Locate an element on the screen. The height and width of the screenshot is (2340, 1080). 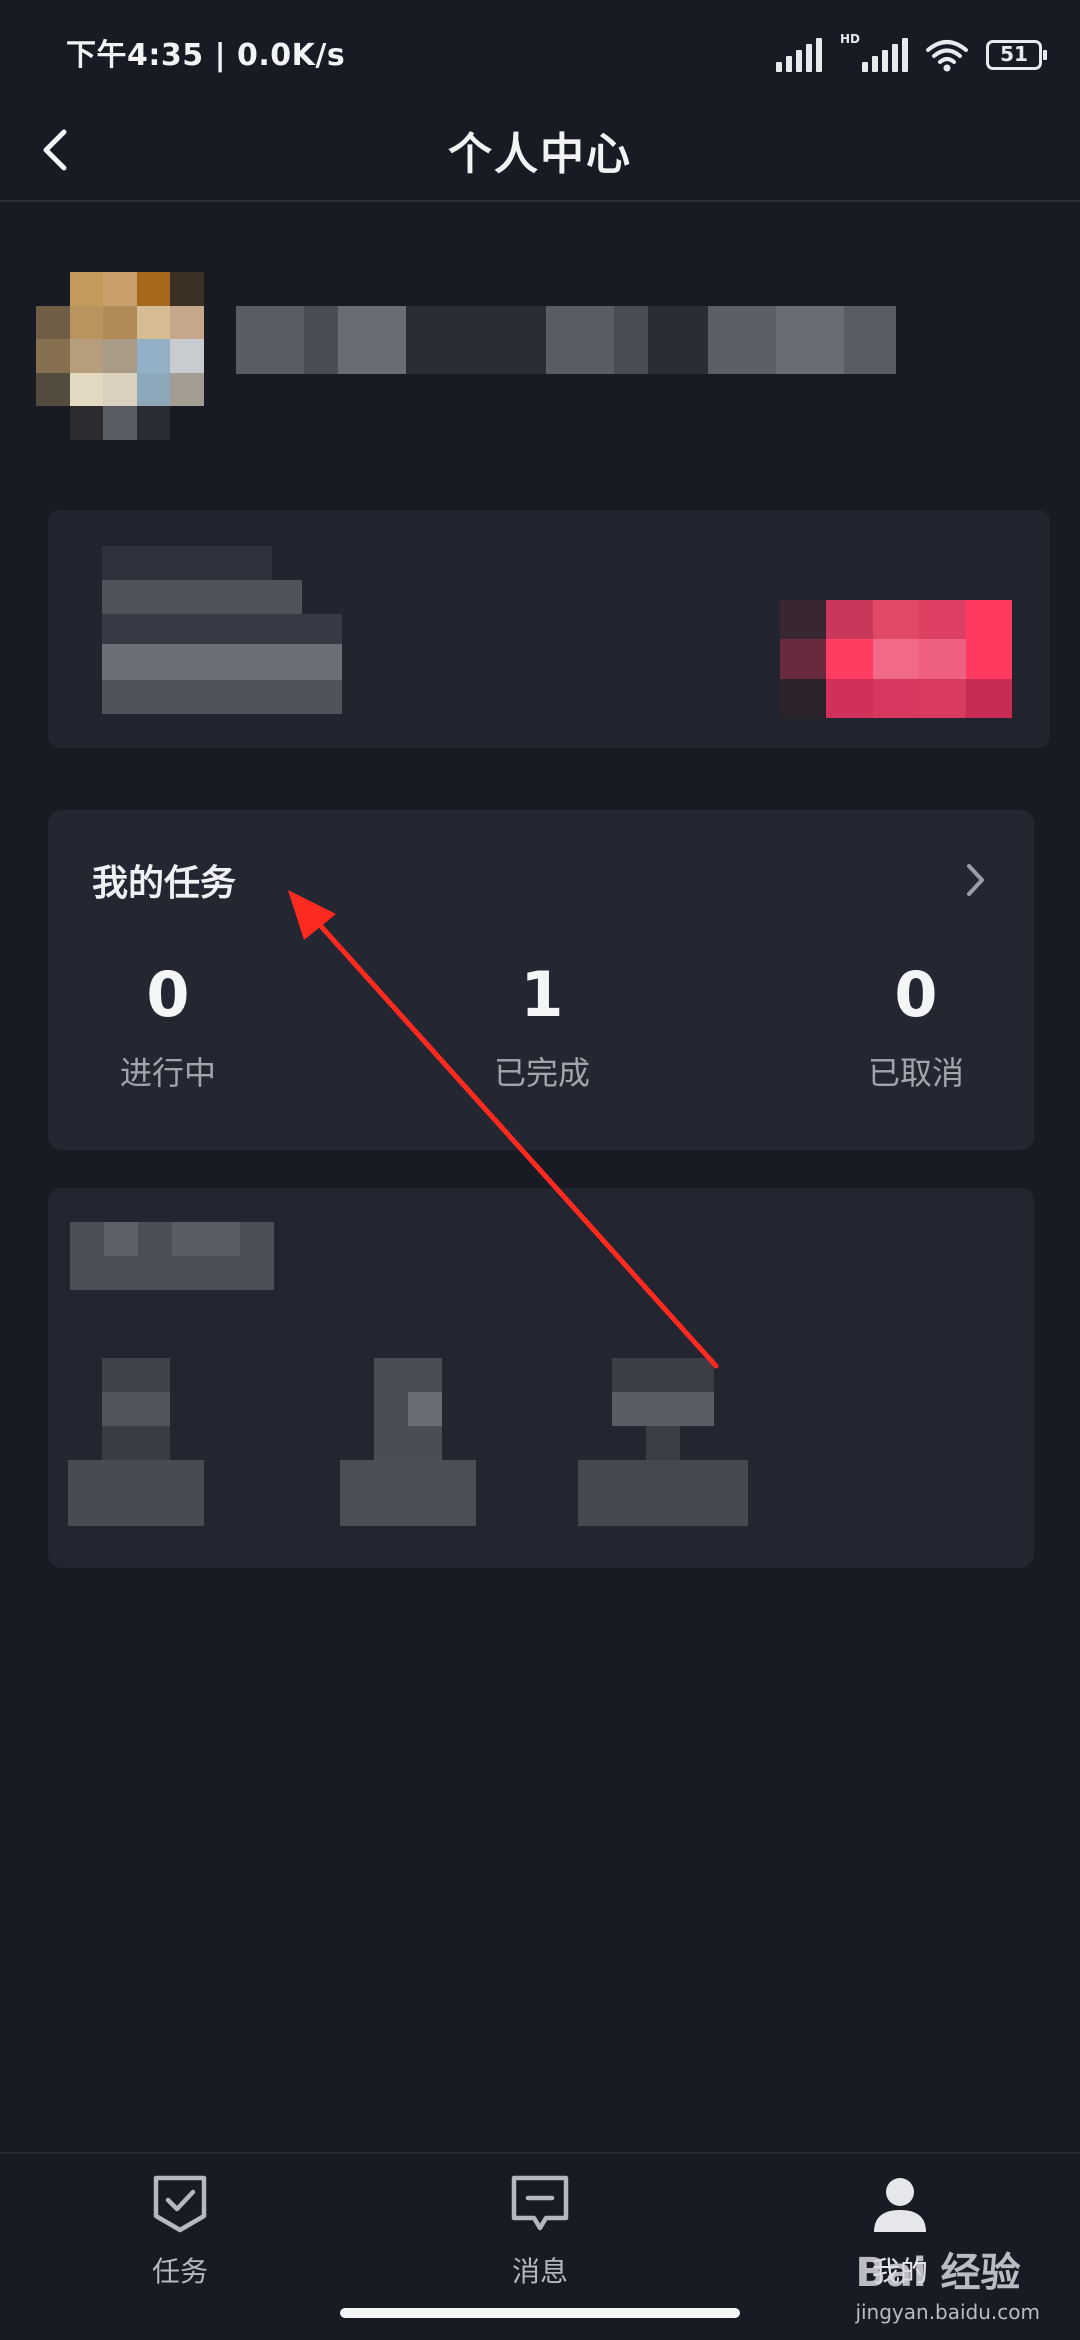
stat-in-progress-label: 进行中 is located at coordinates (167, 1073).